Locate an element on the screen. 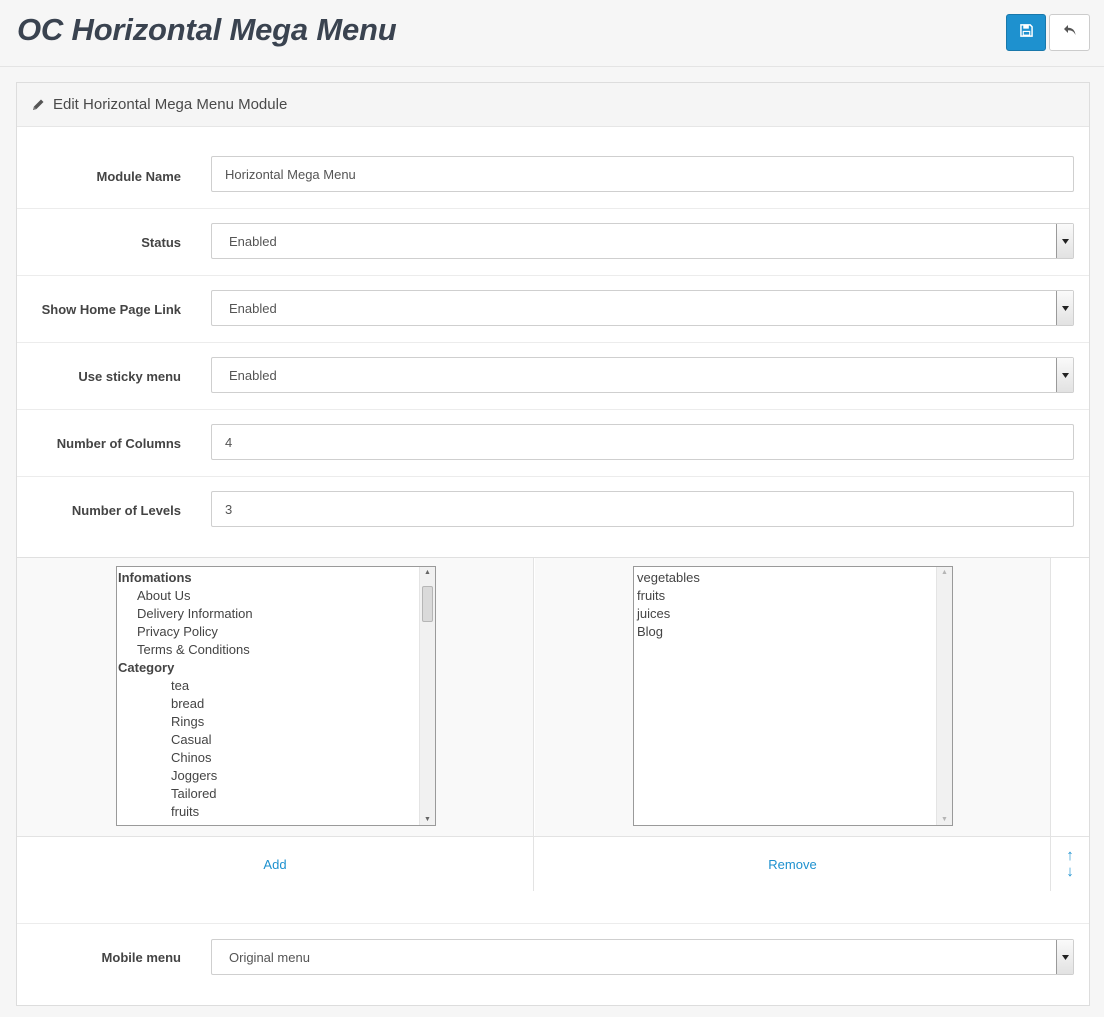 Image resolution: width=1104 pixels, height=1017 pixels. remove-button: Remove is located at coordinates (793, 864).